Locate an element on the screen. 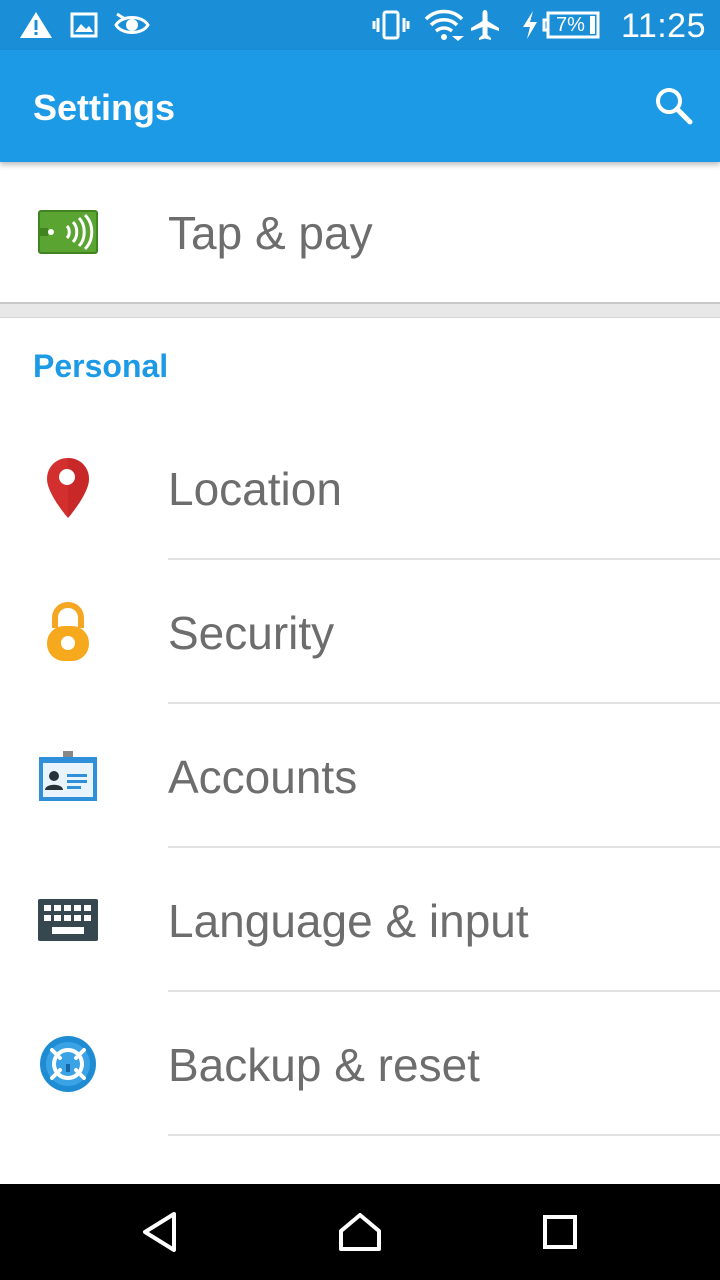 The height and width of the screenshot is (1280, 720). settings-item-accounts: Accounts is located at coordinates (360, 776).